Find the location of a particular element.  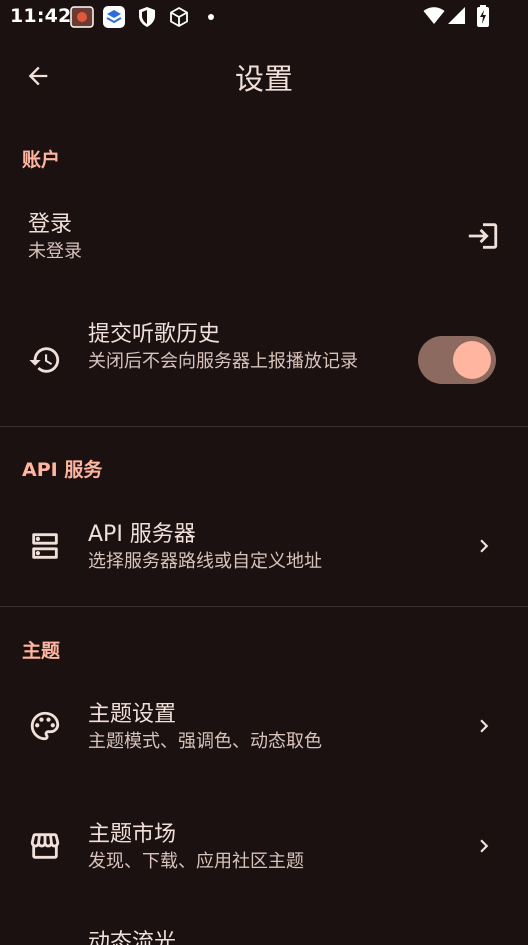

api-server-title: API 服务器 is located at coordinates (142, 534).